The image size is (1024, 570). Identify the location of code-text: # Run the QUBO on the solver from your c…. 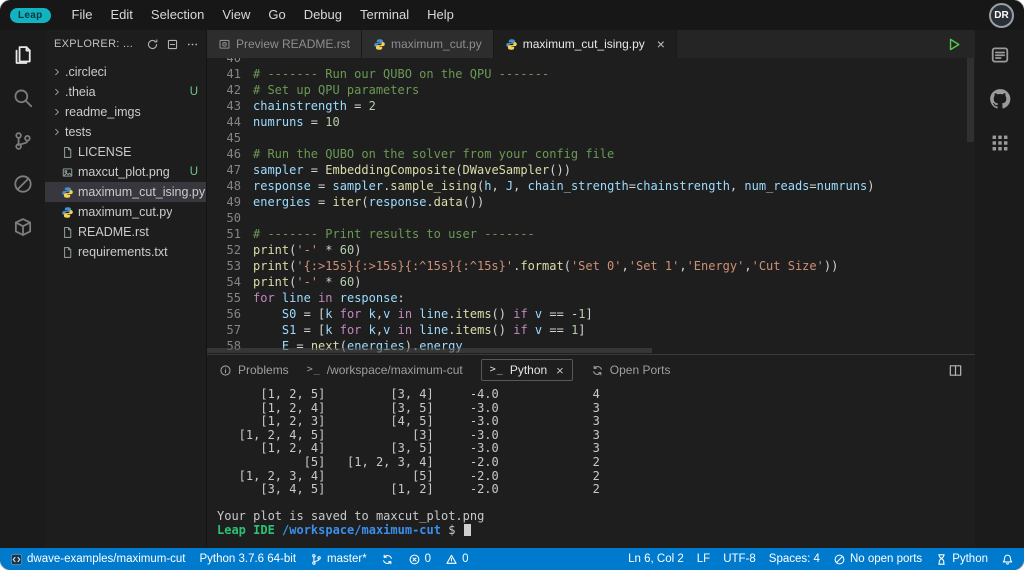
(434, 154).